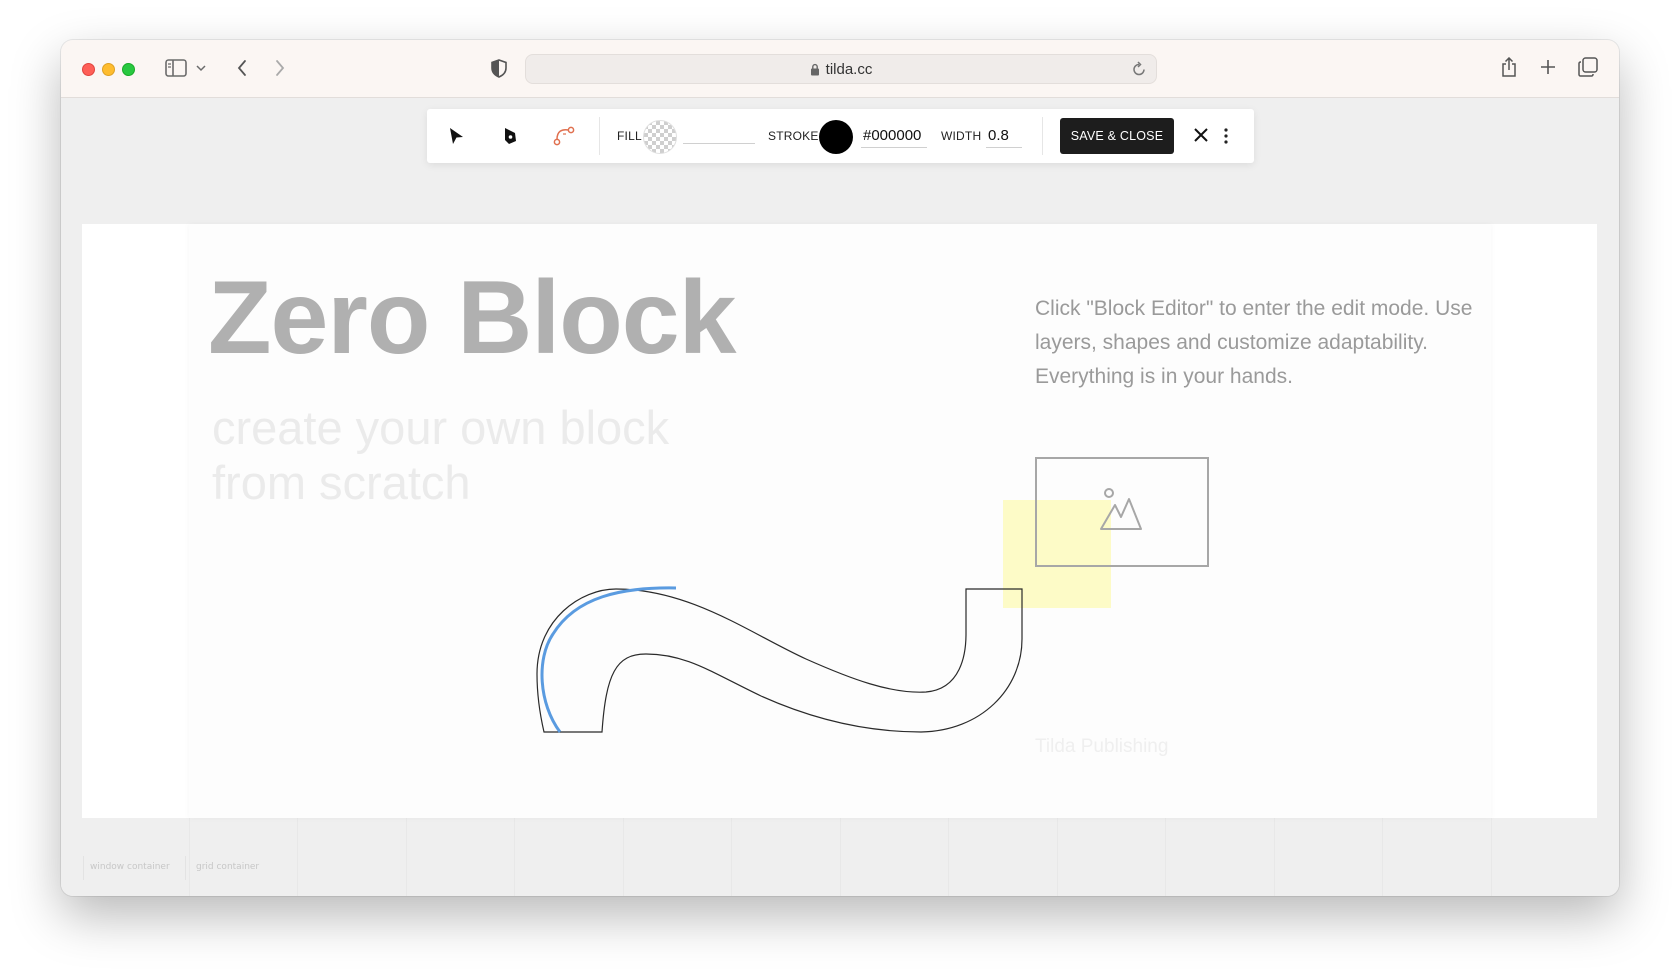  Describe the element at coordinates (779, 660) in the screenshot. I see `wave-path` at that location.